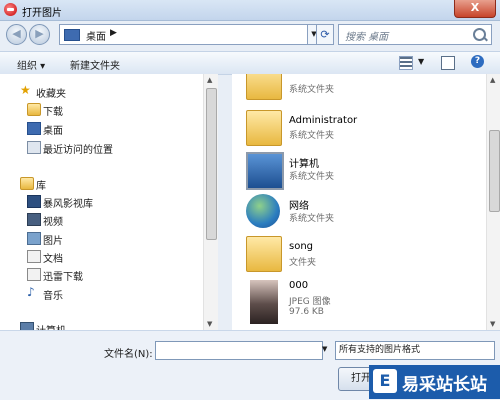  Describe the element at coordinates (477, 61) in the screenshot. I see `help-icon: ?` at that location.